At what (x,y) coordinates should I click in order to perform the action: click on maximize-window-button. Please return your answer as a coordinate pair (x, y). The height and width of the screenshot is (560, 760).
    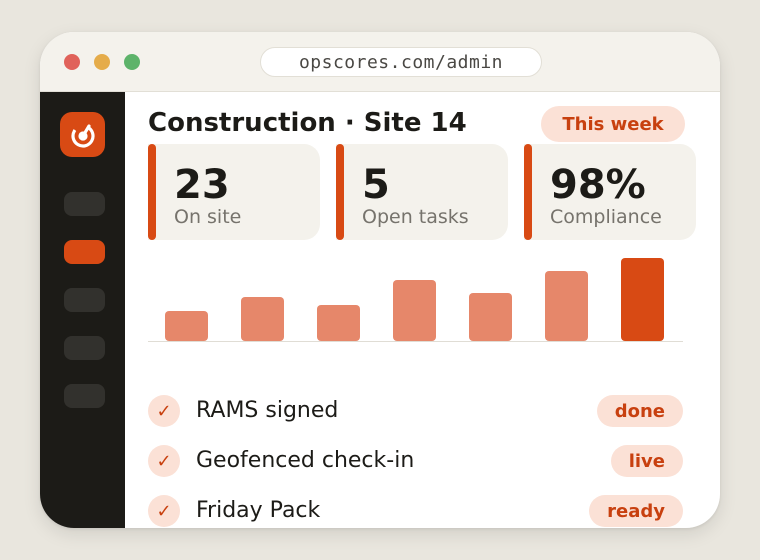
    Looking at the image, I should click on (132, 62).